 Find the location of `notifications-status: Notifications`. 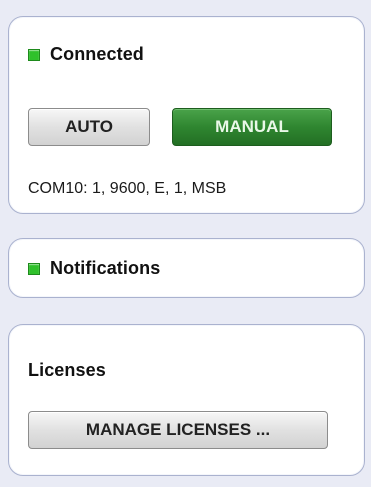

notifications-status: Notifications is located at coordinates (94, 268).